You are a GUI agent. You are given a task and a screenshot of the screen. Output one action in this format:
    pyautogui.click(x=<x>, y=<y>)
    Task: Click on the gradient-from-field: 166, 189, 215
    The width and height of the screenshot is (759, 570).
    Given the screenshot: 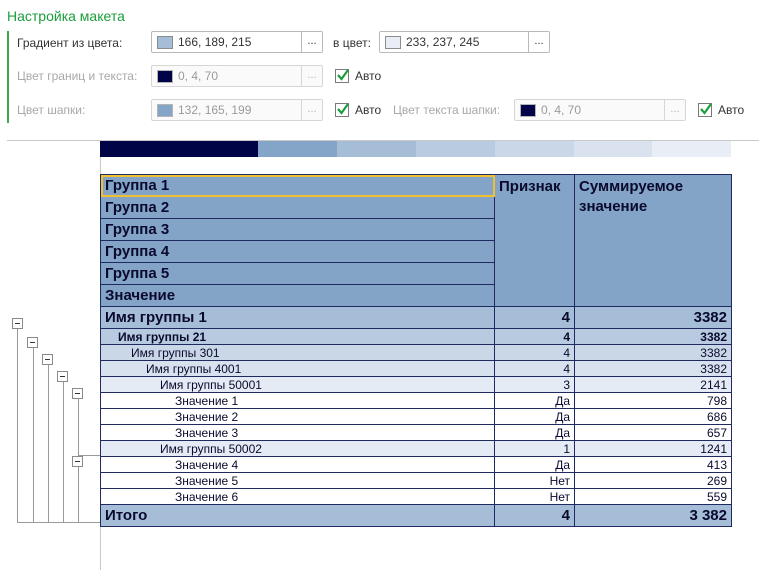 What is the action you would take?
    pyautogui.click(x=226, y=42)
    